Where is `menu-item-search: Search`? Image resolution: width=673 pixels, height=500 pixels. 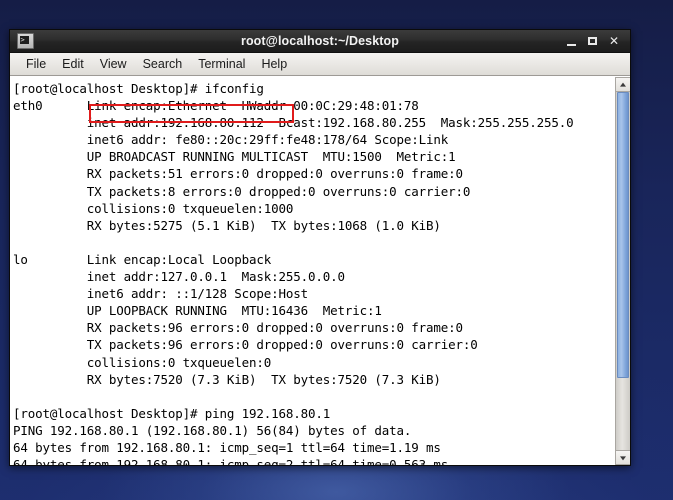
menu-item-search: Search is located at coordinates (163, 64).